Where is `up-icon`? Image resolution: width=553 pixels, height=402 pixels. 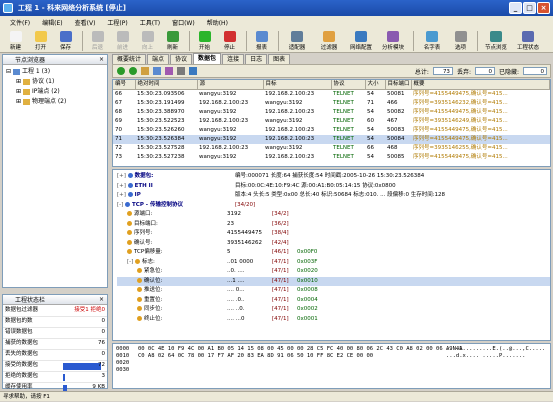
up-icon is located at coordinates (147, 36).